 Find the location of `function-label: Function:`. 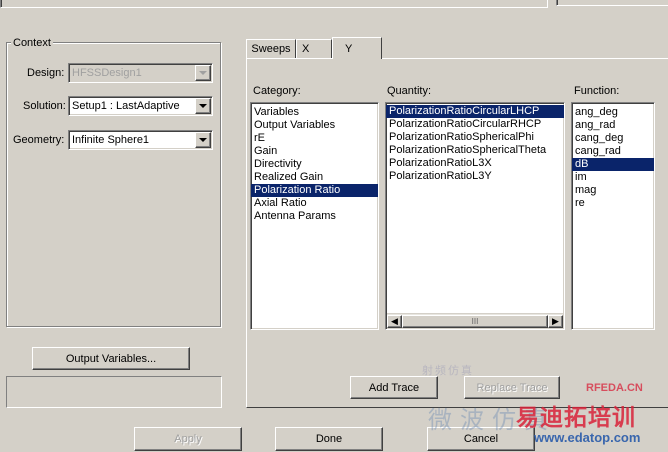

function-label: Function: is located at coordinates (597, 91).